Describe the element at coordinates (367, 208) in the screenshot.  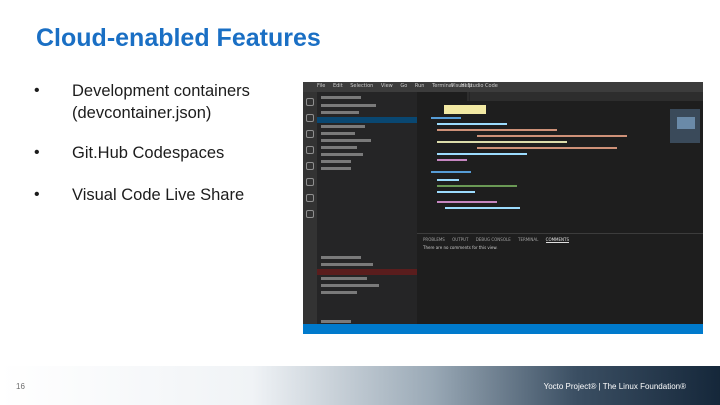
I see `vscode-sidebar` at that location.